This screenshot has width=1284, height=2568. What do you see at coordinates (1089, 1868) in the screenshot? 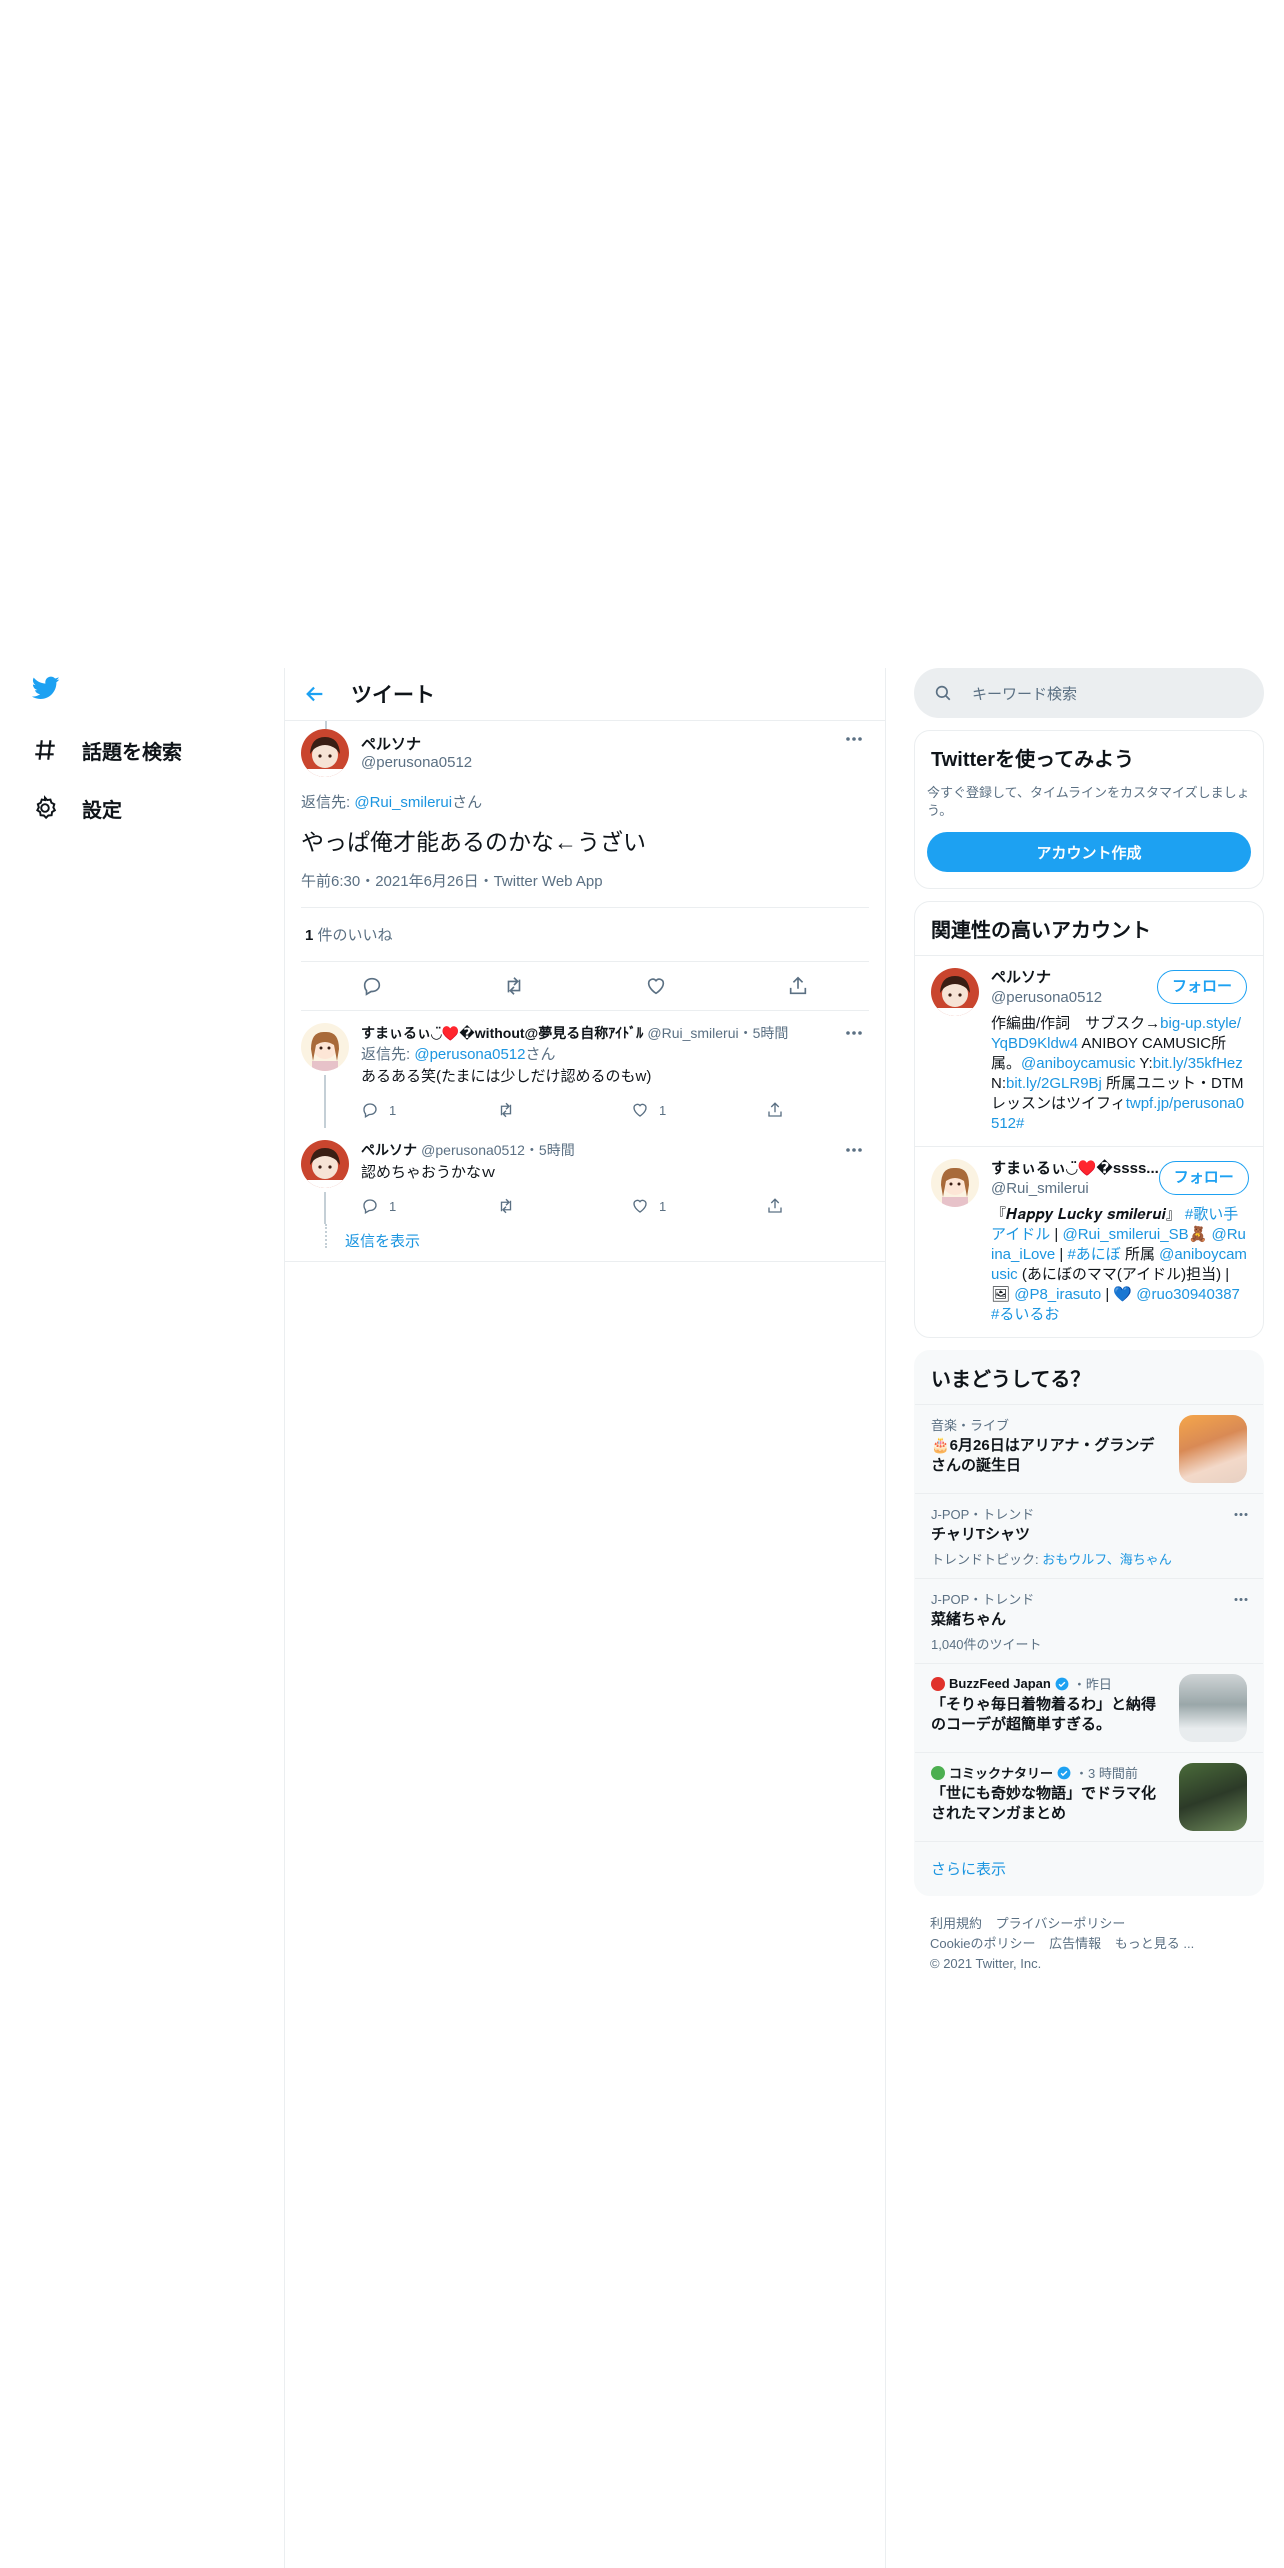
I see `show-more-link: さらに表示` at bounding box center [1089, 1868].